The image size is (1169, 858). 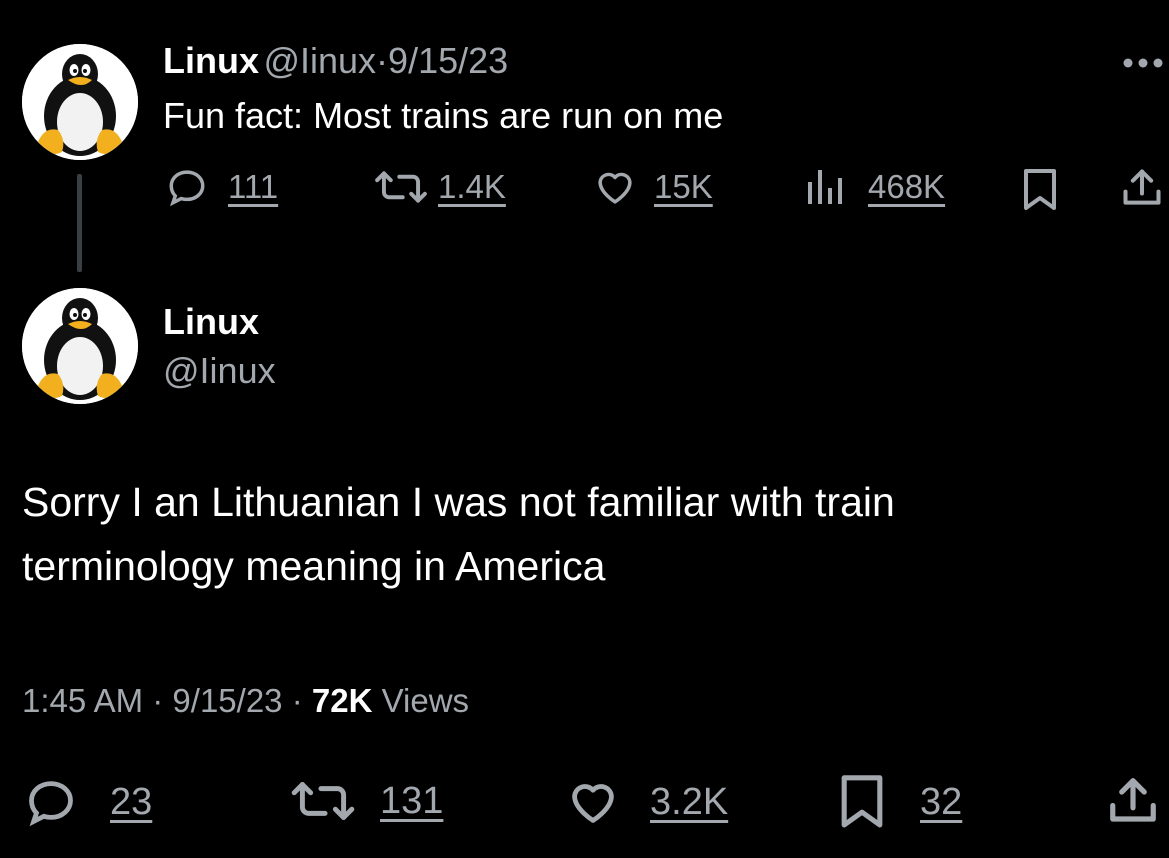 I want to click on reply-count: 111, so click(x=253, y=186).